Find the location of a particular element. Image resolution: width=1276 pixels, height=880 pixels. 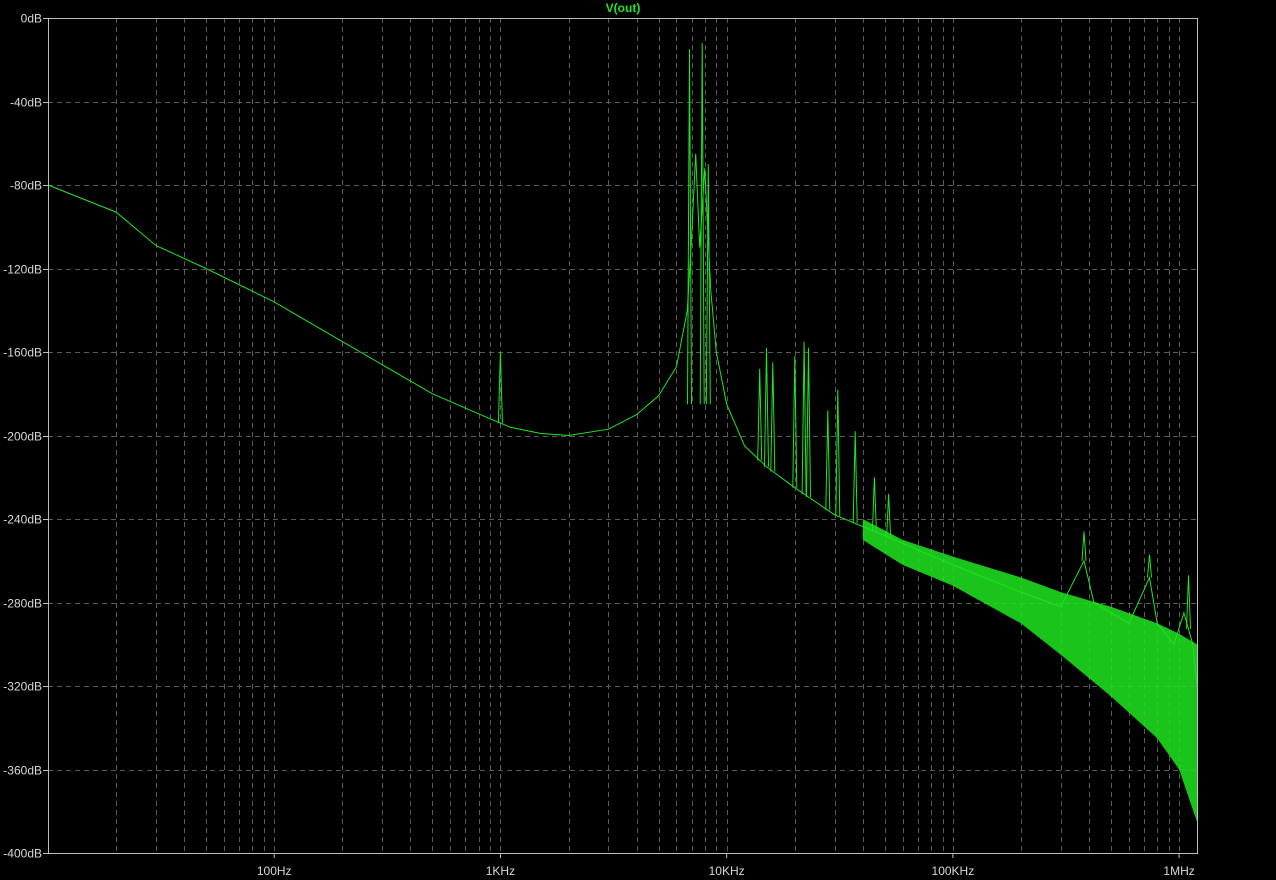

y-tick-label: 0dB is located at coordinates (31, 19).